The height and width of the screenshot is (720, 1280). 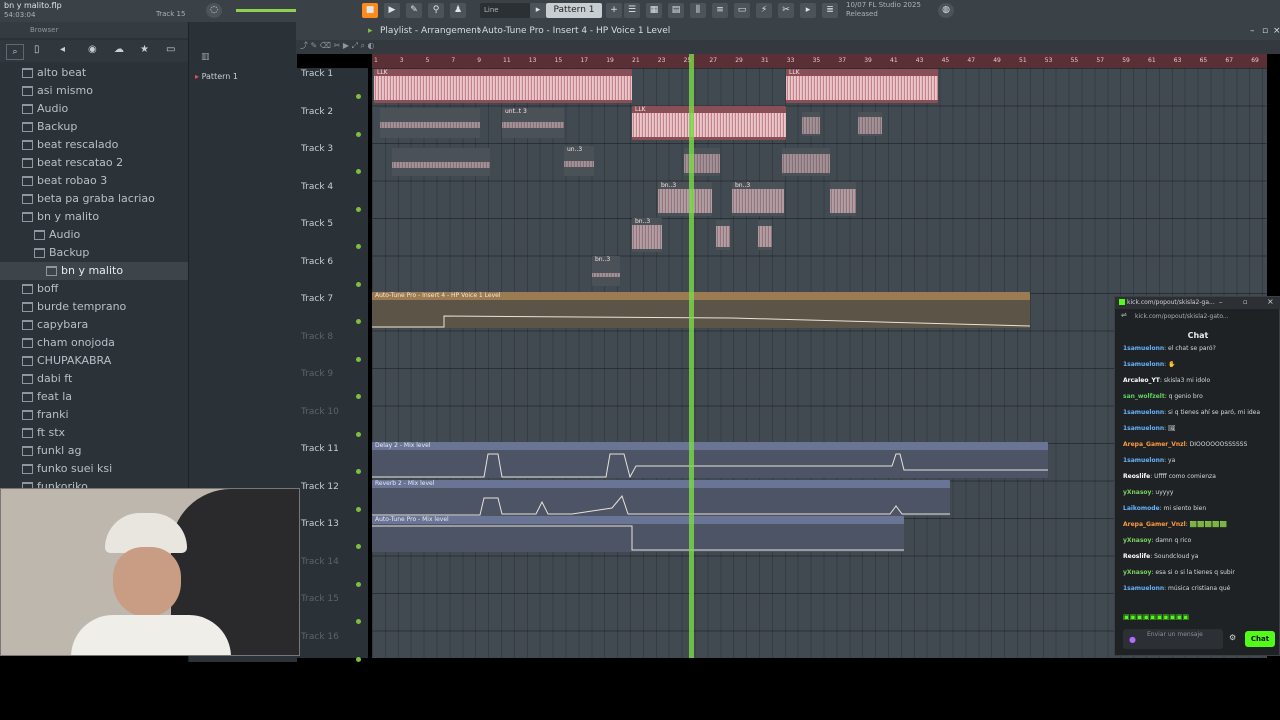 What do you see at coordinates (414, 10) in the screenshot?
I see `draw-tool-icon: ✎` at bounding box center [414, 10].